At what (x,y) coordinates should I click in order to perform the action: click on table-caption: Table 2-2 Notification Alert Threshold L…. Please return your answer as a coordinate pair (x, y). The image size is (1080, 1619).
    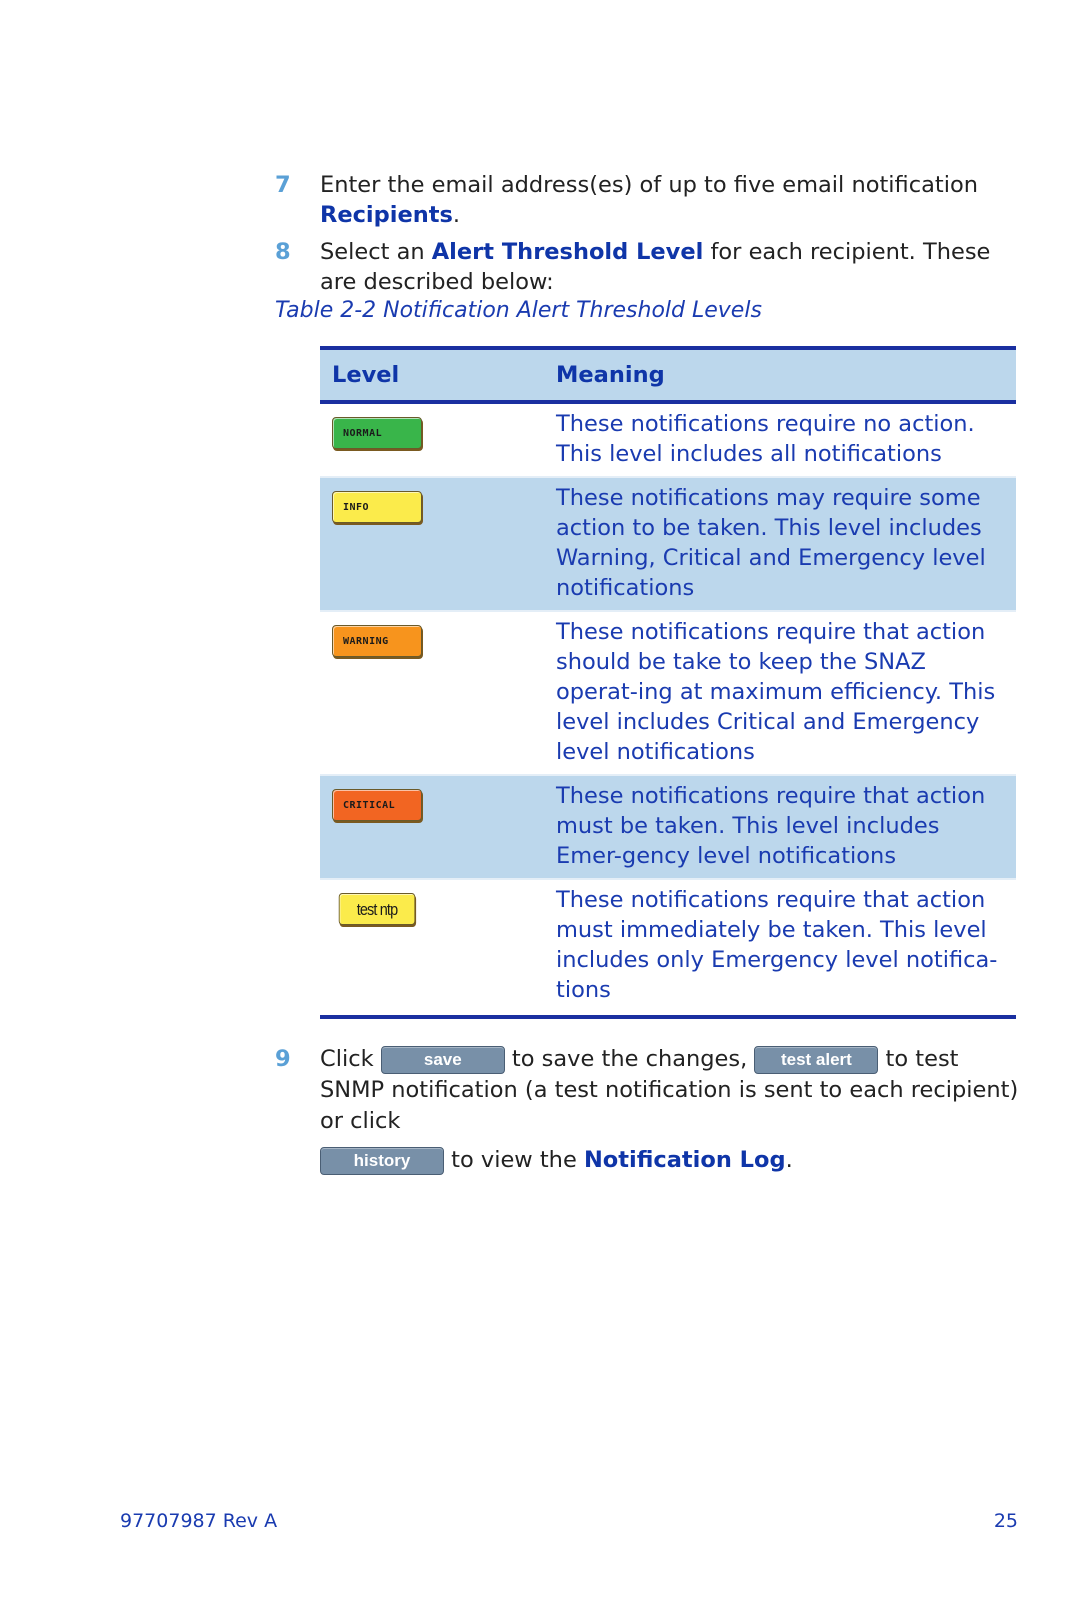
    Looking at the image, I should click on (518, 310).